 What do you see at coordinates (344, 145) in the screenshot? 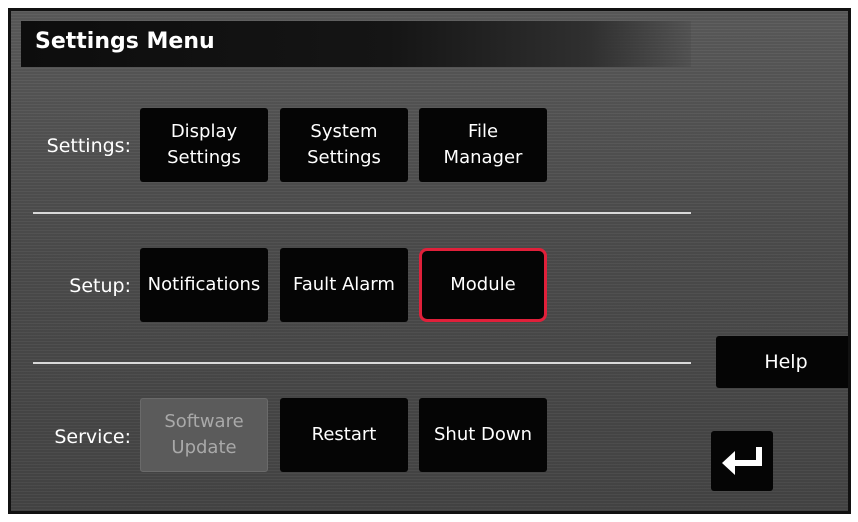
I see `system-settings-button: System Settings` at bounding box center [344, 145].